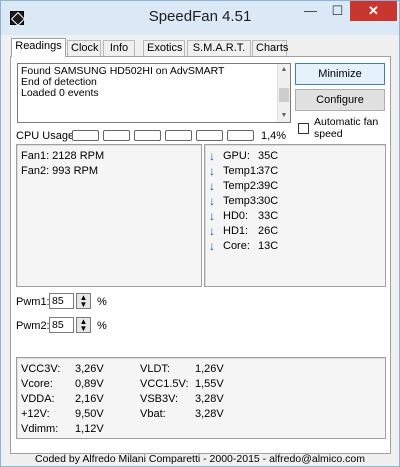 The height and width of the screenshot is (467, 400). I want to click on pwm1-unit: %, so click(102, 302).